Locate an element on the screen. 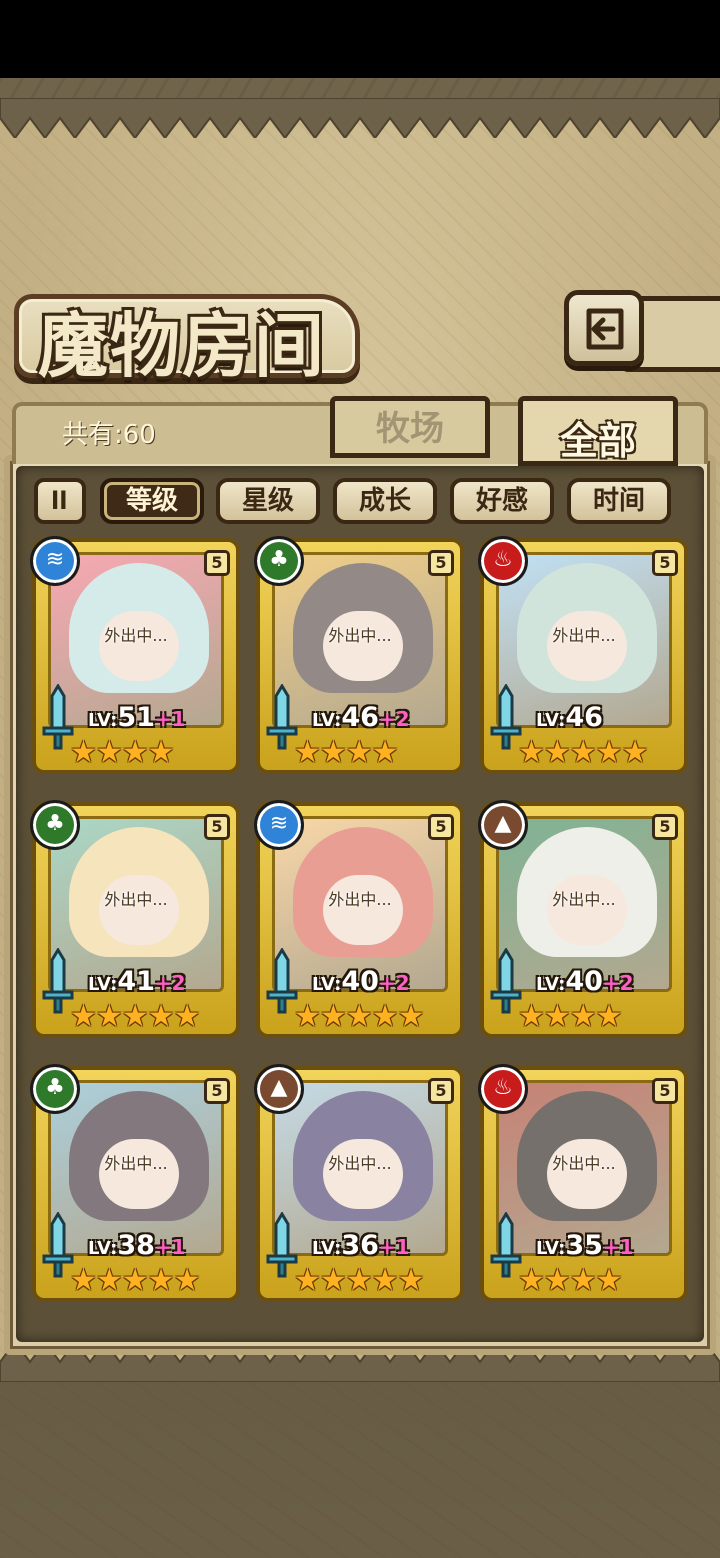 The image size is (720, 1558). sort-order-icon: ll is located at coordinates (59, 501).